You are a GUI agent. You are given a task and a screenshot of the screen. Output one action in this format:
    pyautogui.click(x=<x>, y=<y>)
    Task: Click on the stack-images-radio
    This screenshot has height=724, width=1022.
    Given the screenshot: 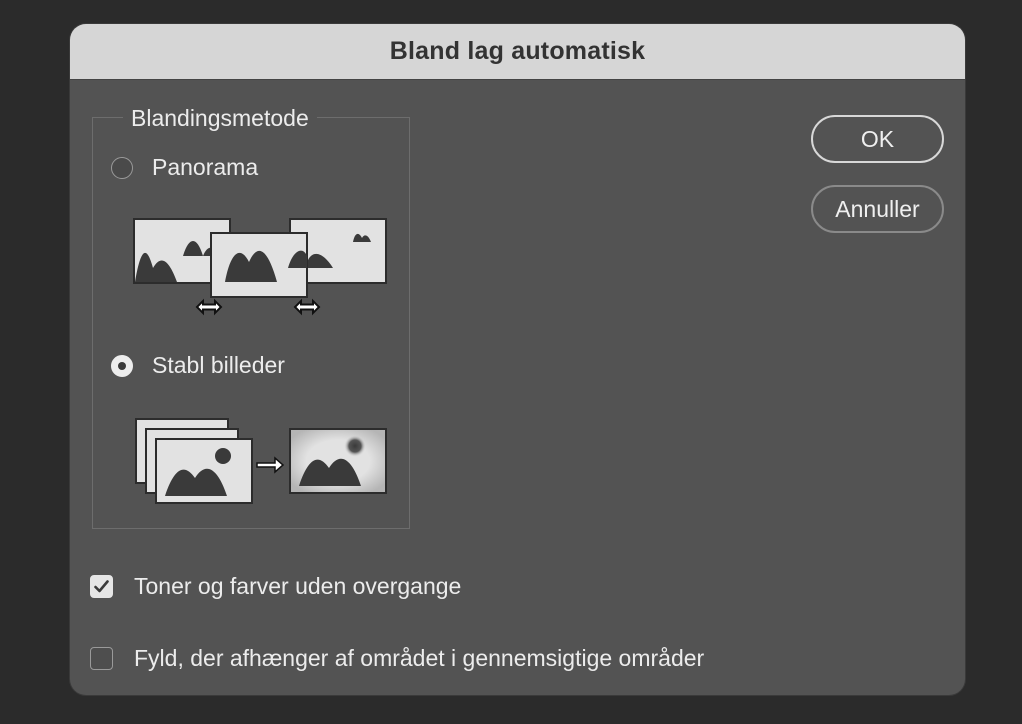 What is the action you would take?
    pyautogui.click(x=122, y=365)
    